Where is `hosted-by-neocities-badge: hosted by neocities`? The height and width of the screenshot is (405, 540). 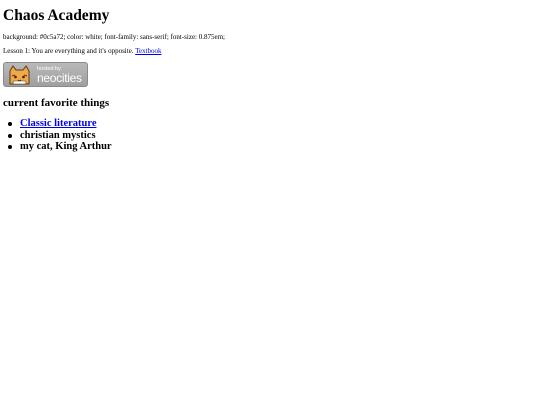
hosted-by-neocities-badge: hosted by neocities is located at coordinates (45, 74).